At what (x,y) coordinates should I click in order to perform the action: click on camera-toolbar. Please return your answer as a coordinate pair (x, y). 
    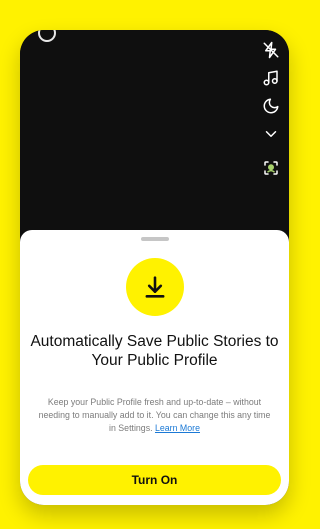
    Looking at the image, I should click on (271, 111).